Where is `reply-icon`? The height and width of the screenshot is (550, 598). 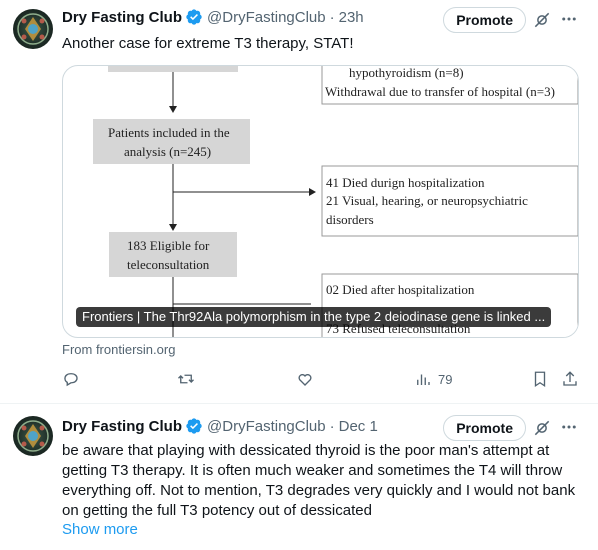 reply-icon is located at coordinates (71, 380).